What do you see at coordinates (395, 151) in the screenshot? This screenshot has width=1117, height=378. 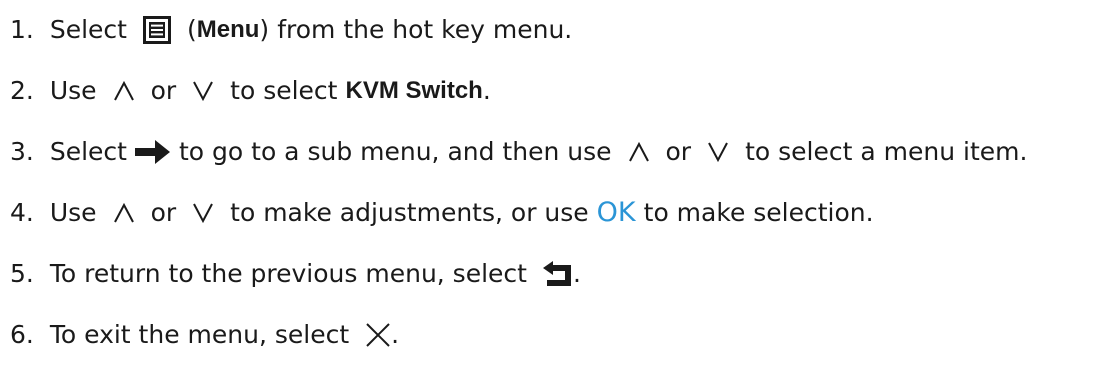 I see `step-text: to go to a sub menu, and then use` at bounding box center [395, 151].